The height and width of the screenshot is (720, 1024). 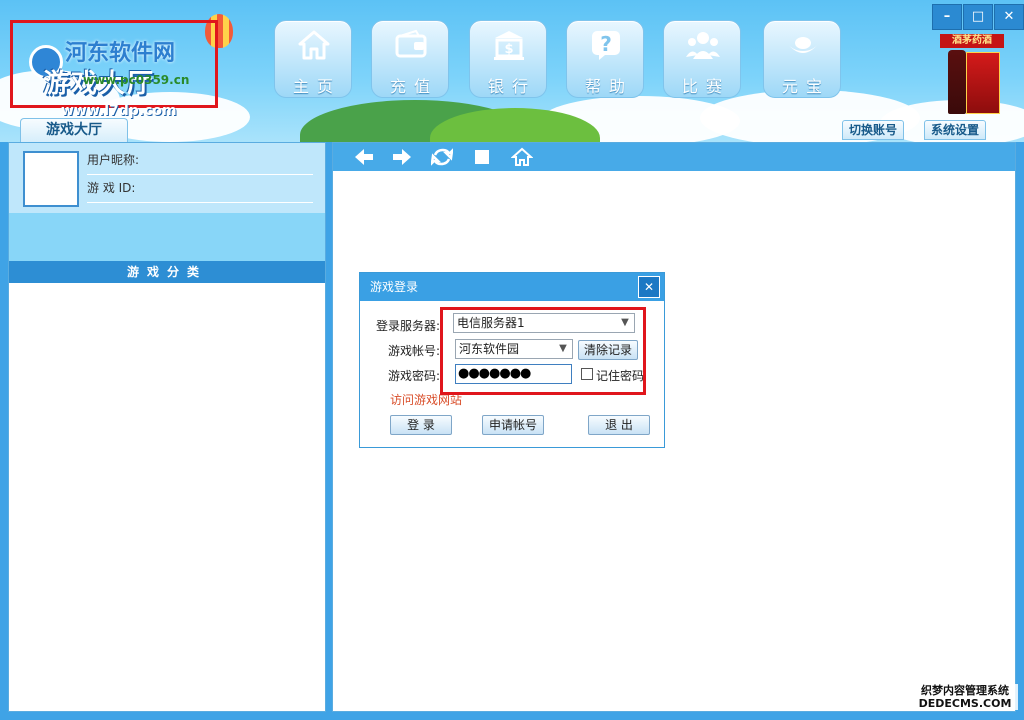 I want to click on browser-toolbar, so click(x=674, y=157).